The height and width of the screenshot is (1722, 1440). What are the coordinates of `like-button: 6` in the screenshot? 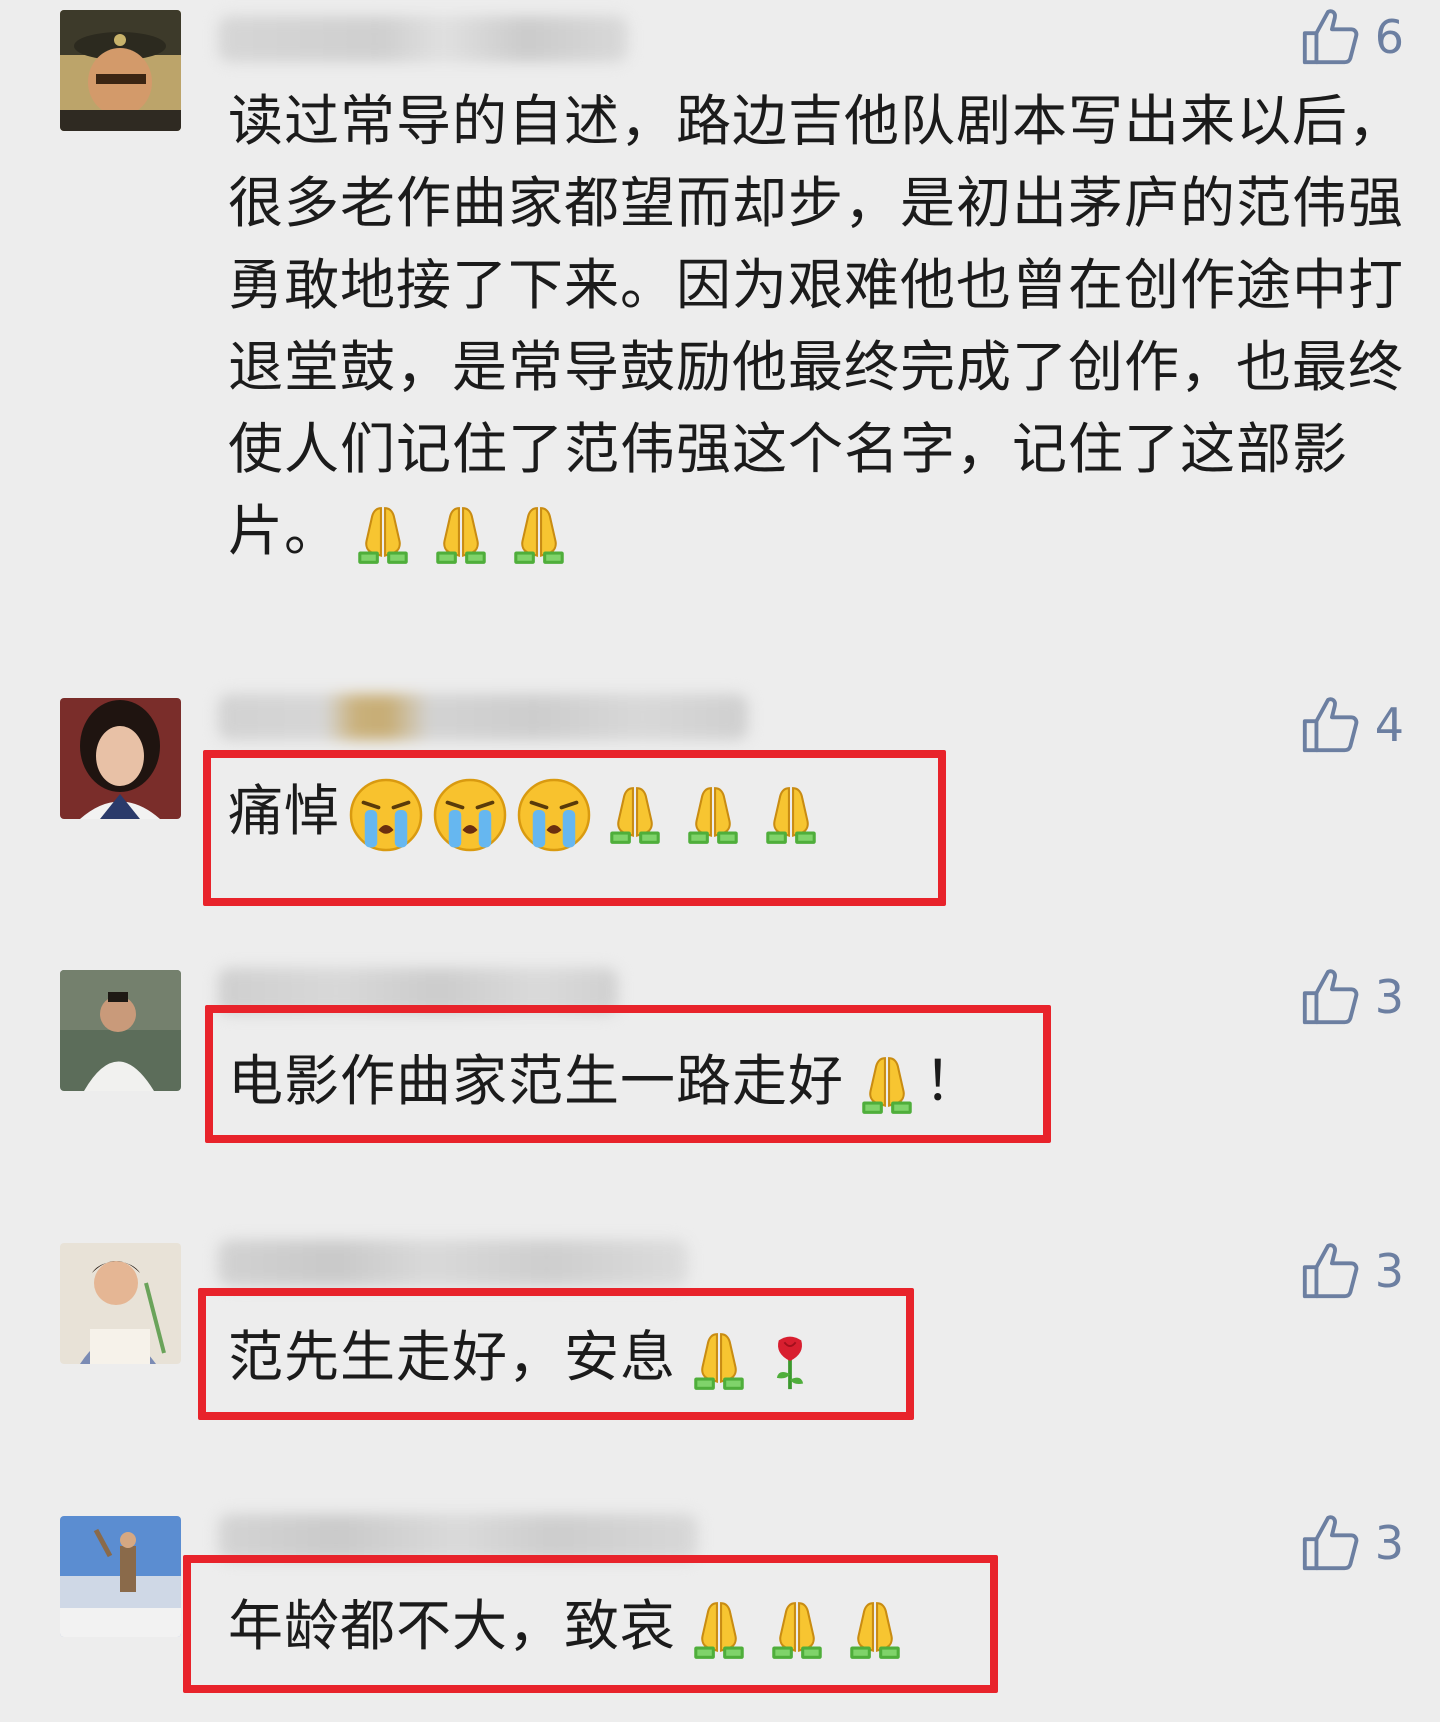 It's located at (1351, 37).